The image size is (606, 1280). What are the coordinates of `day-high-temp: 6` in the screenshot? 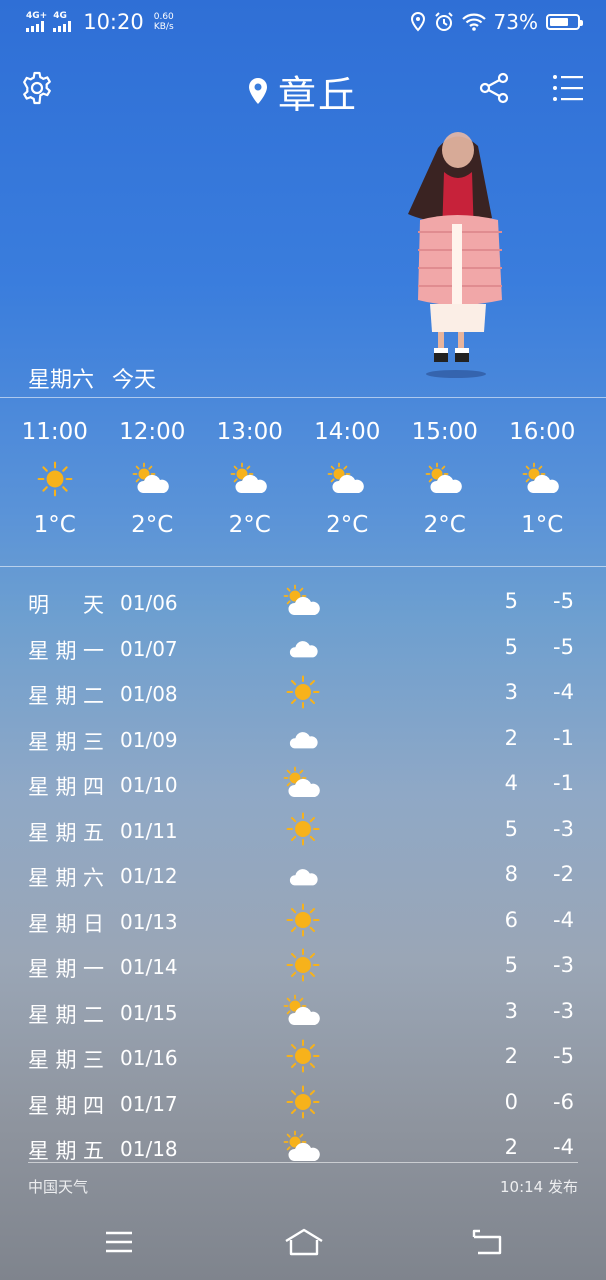 It's located at (511, 919).